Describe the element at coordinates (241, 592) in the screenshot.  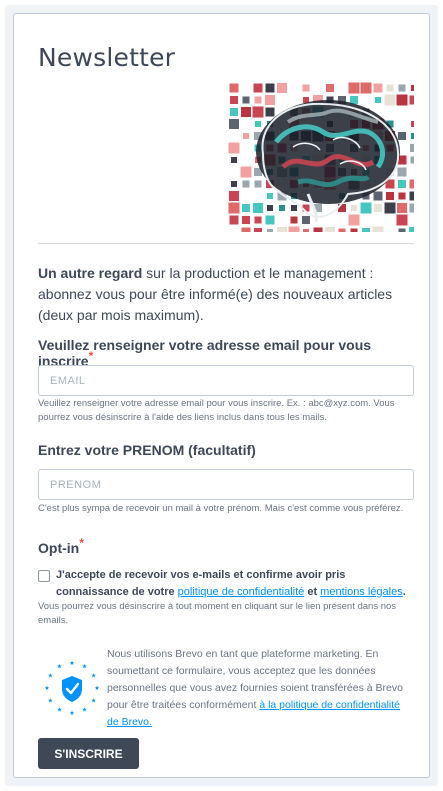
I see `privacy-policy-link: politique de confidentialité` at that location.